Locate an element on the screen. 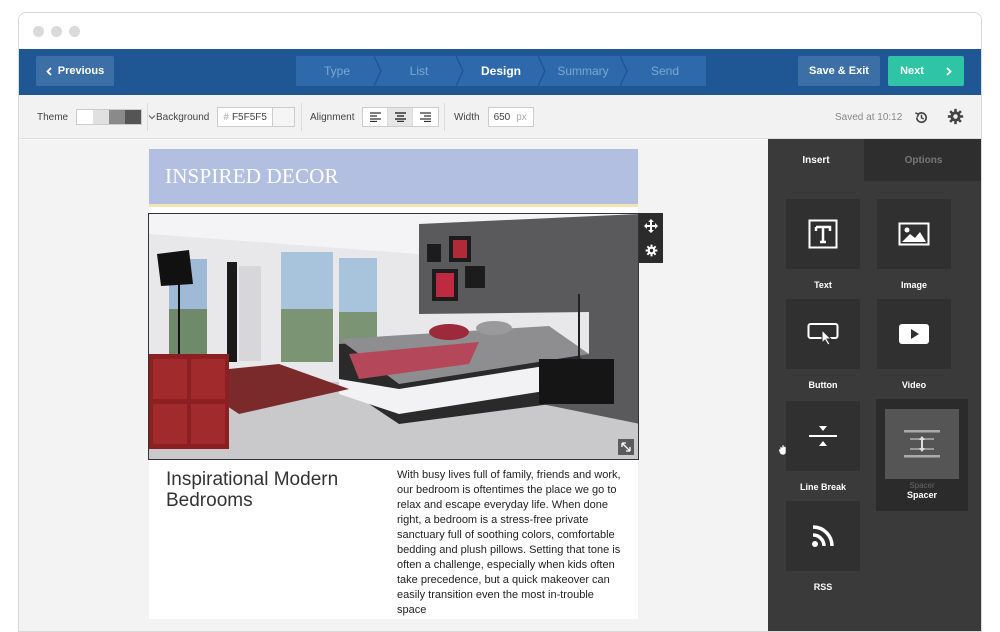 The width and height of the screenshot is (1000, 632). step-design: Design is located at coordinates (503, 71).